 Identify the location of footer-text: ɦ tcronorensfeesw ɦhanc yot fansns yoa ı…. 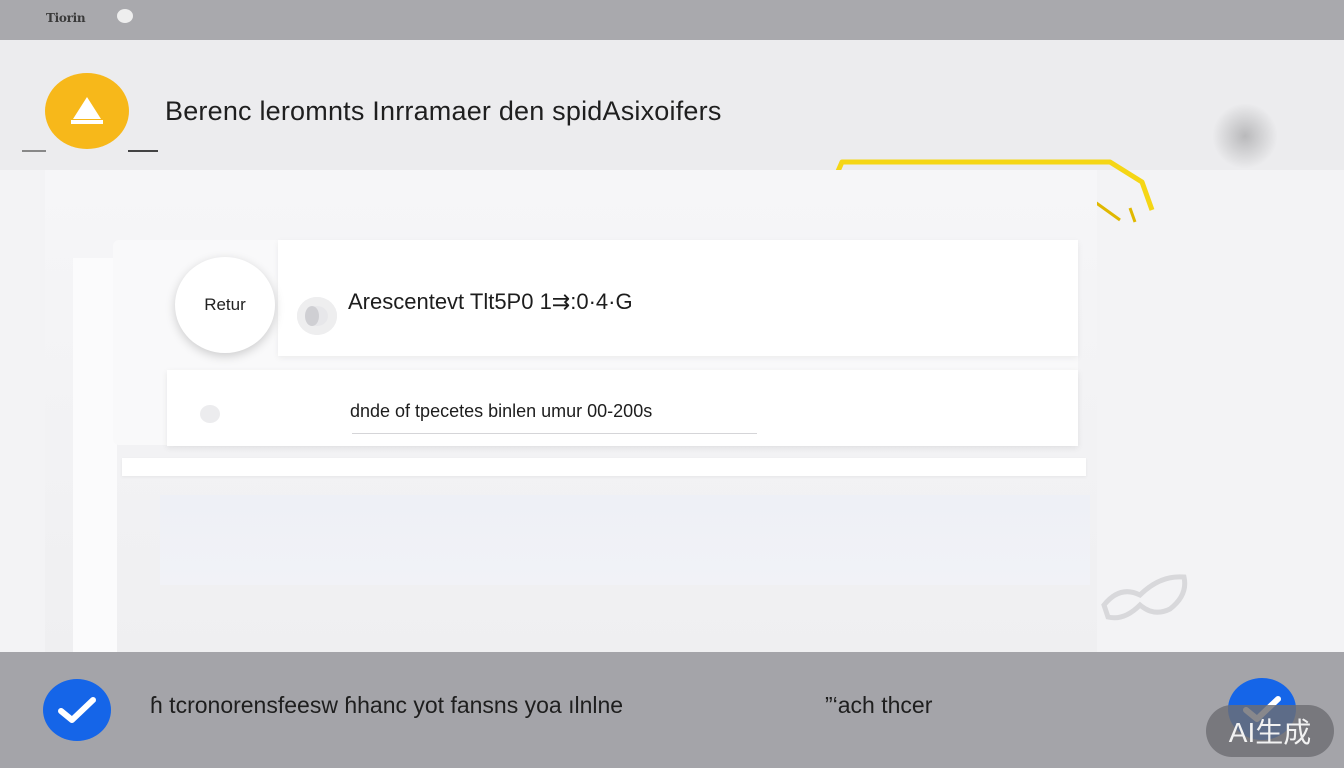
(387, 705).